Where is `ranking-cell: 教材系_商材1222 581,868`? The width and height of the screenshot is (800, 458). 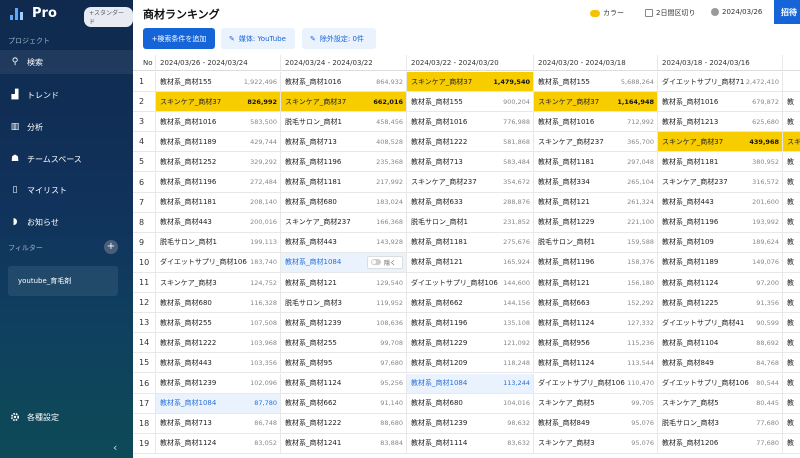 ranking-cell: 教材系_商材1222 581,868 is located at coordinates (470, 142).